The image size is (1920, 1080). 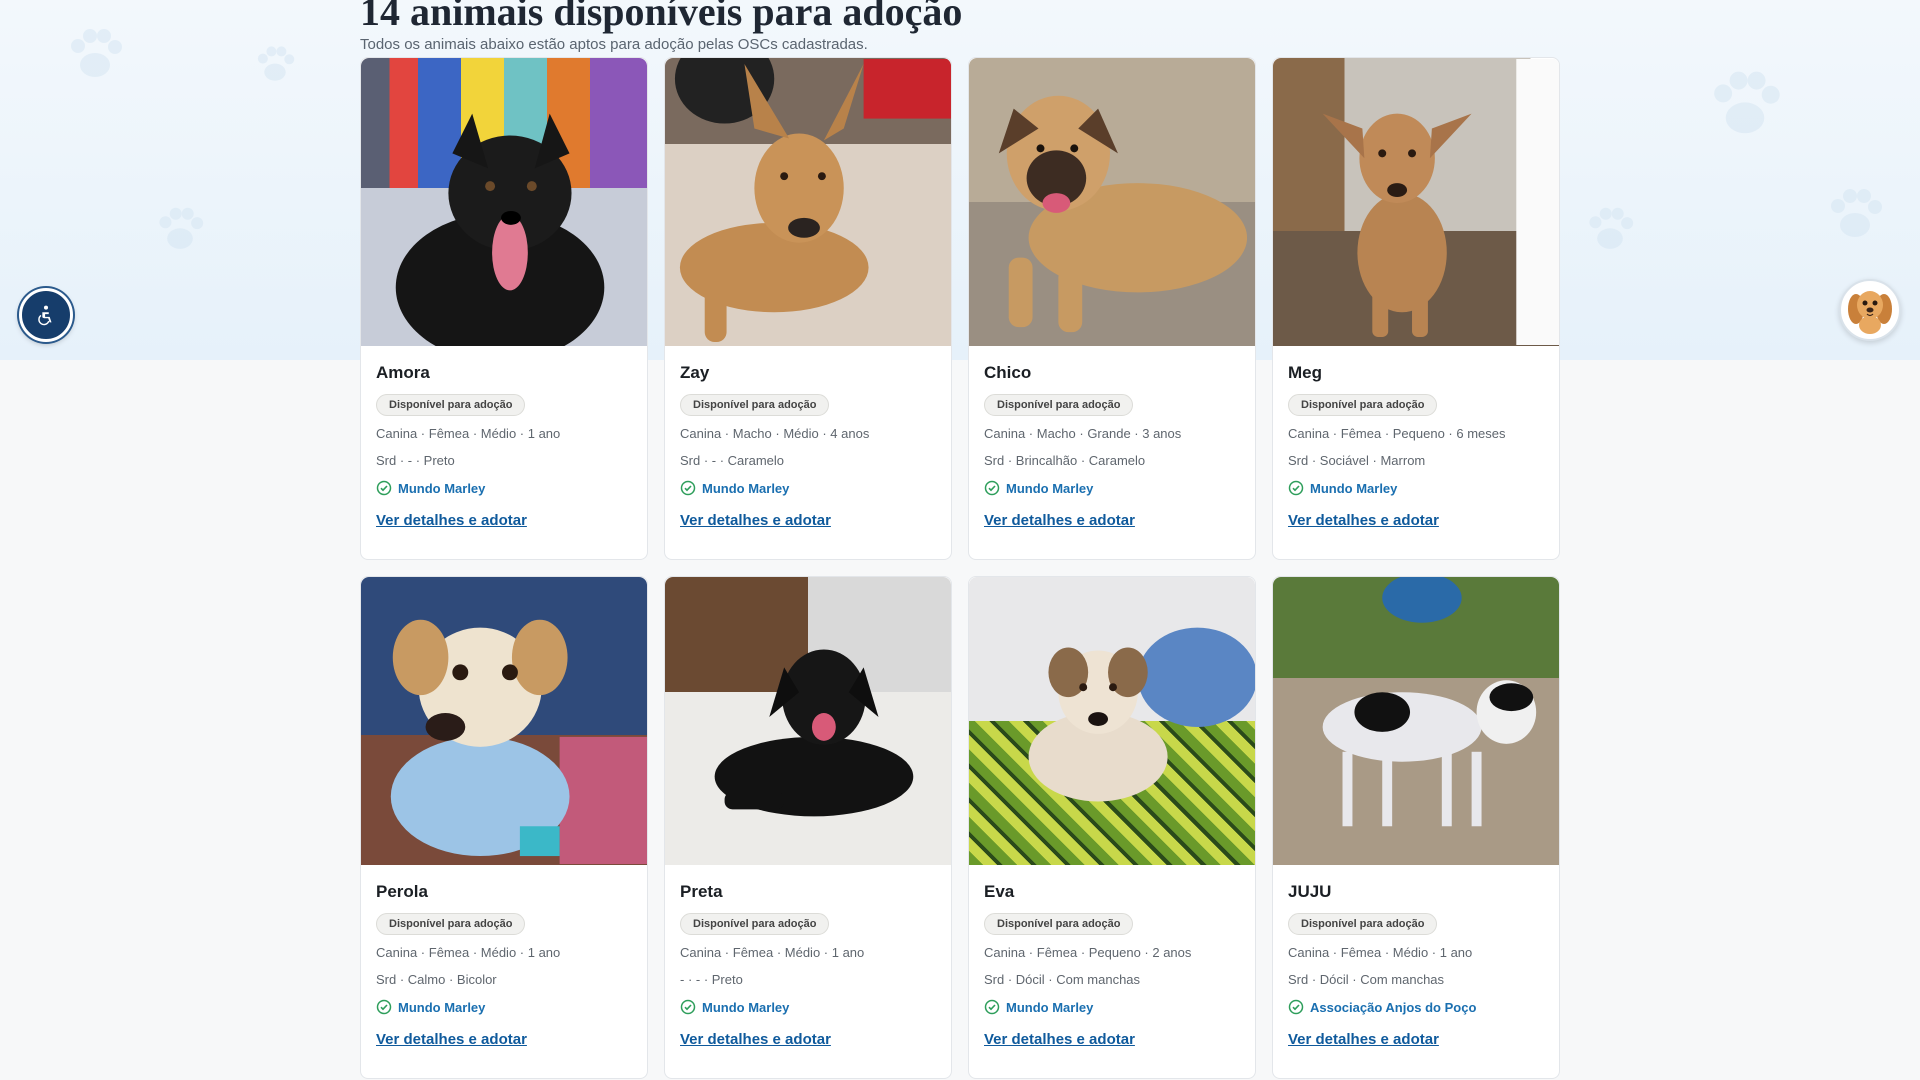 What do you see at coordinates (711, 979) in the screenshot?
I see `pet-traits: - · - · Preto` at bounding box center [711, 979].